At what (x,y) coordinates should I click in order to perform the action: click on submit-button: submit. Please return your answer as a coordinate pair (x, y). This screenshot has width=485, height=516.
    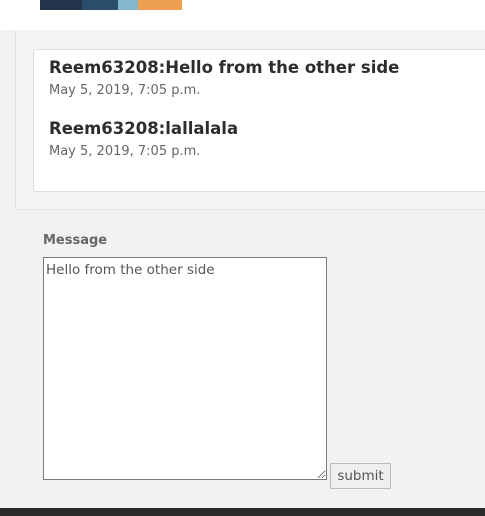
    Looking at the image, I should click on (360, 476).